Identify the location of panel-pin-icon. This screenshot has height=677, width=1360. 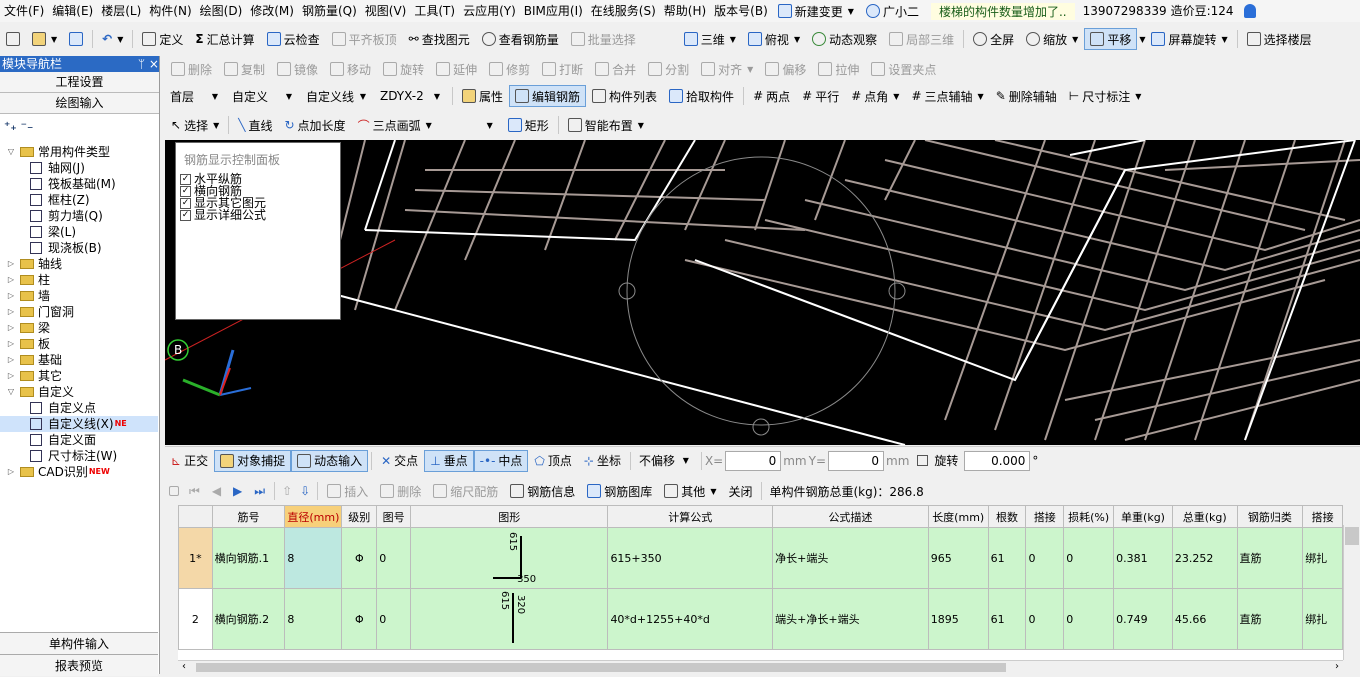
(174, 491).